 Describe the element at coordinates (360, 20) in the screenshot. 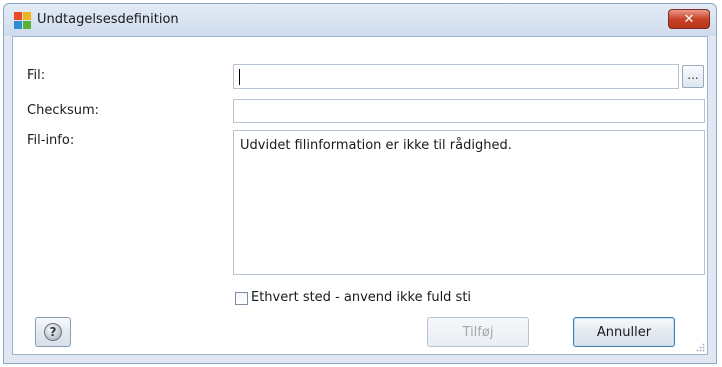

I see `title-bar: Undtagelsesdefinition ✕` at that location.